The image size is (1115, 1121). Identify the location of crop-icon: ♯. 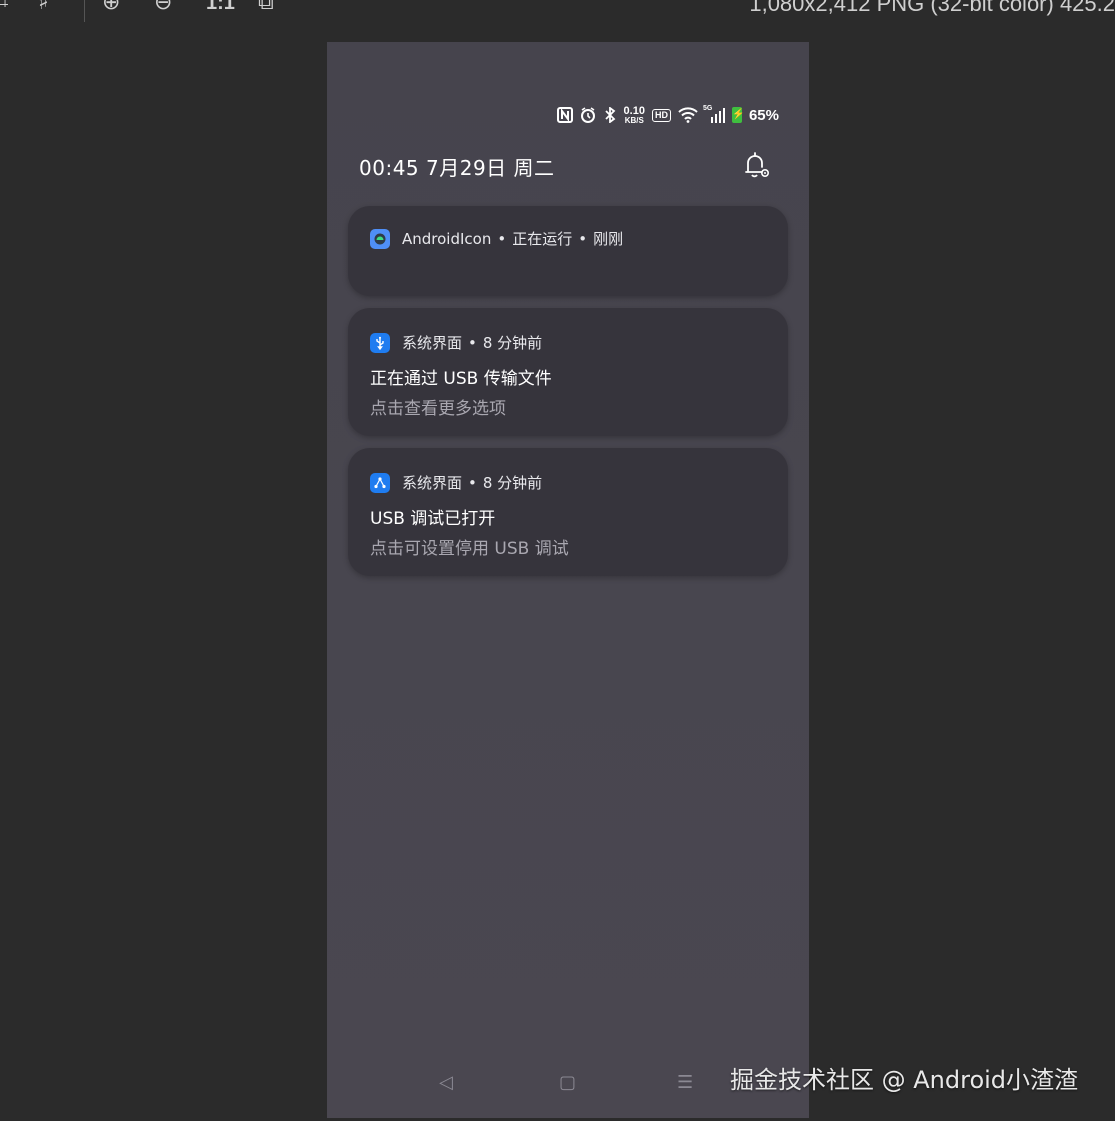
(43, 9).